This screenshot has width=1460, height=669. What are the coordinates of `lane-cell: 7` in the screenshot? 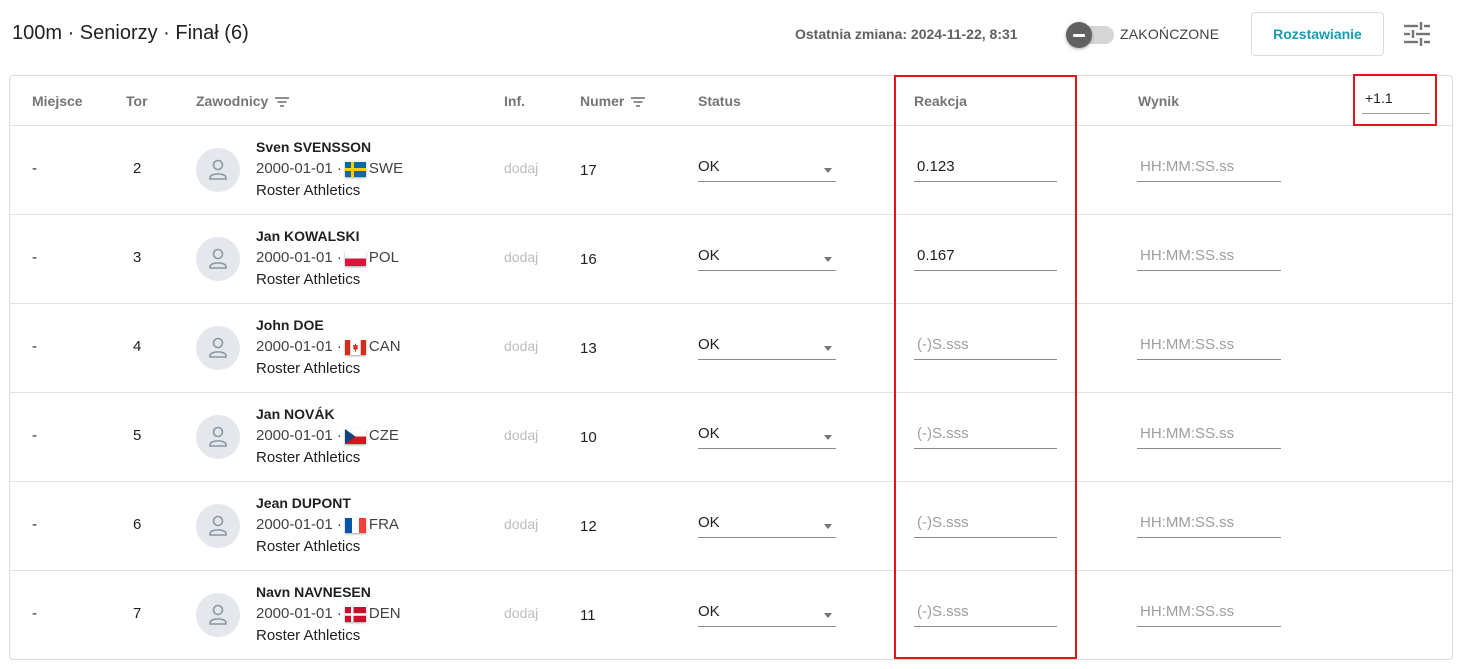 It's located at (137, 613).